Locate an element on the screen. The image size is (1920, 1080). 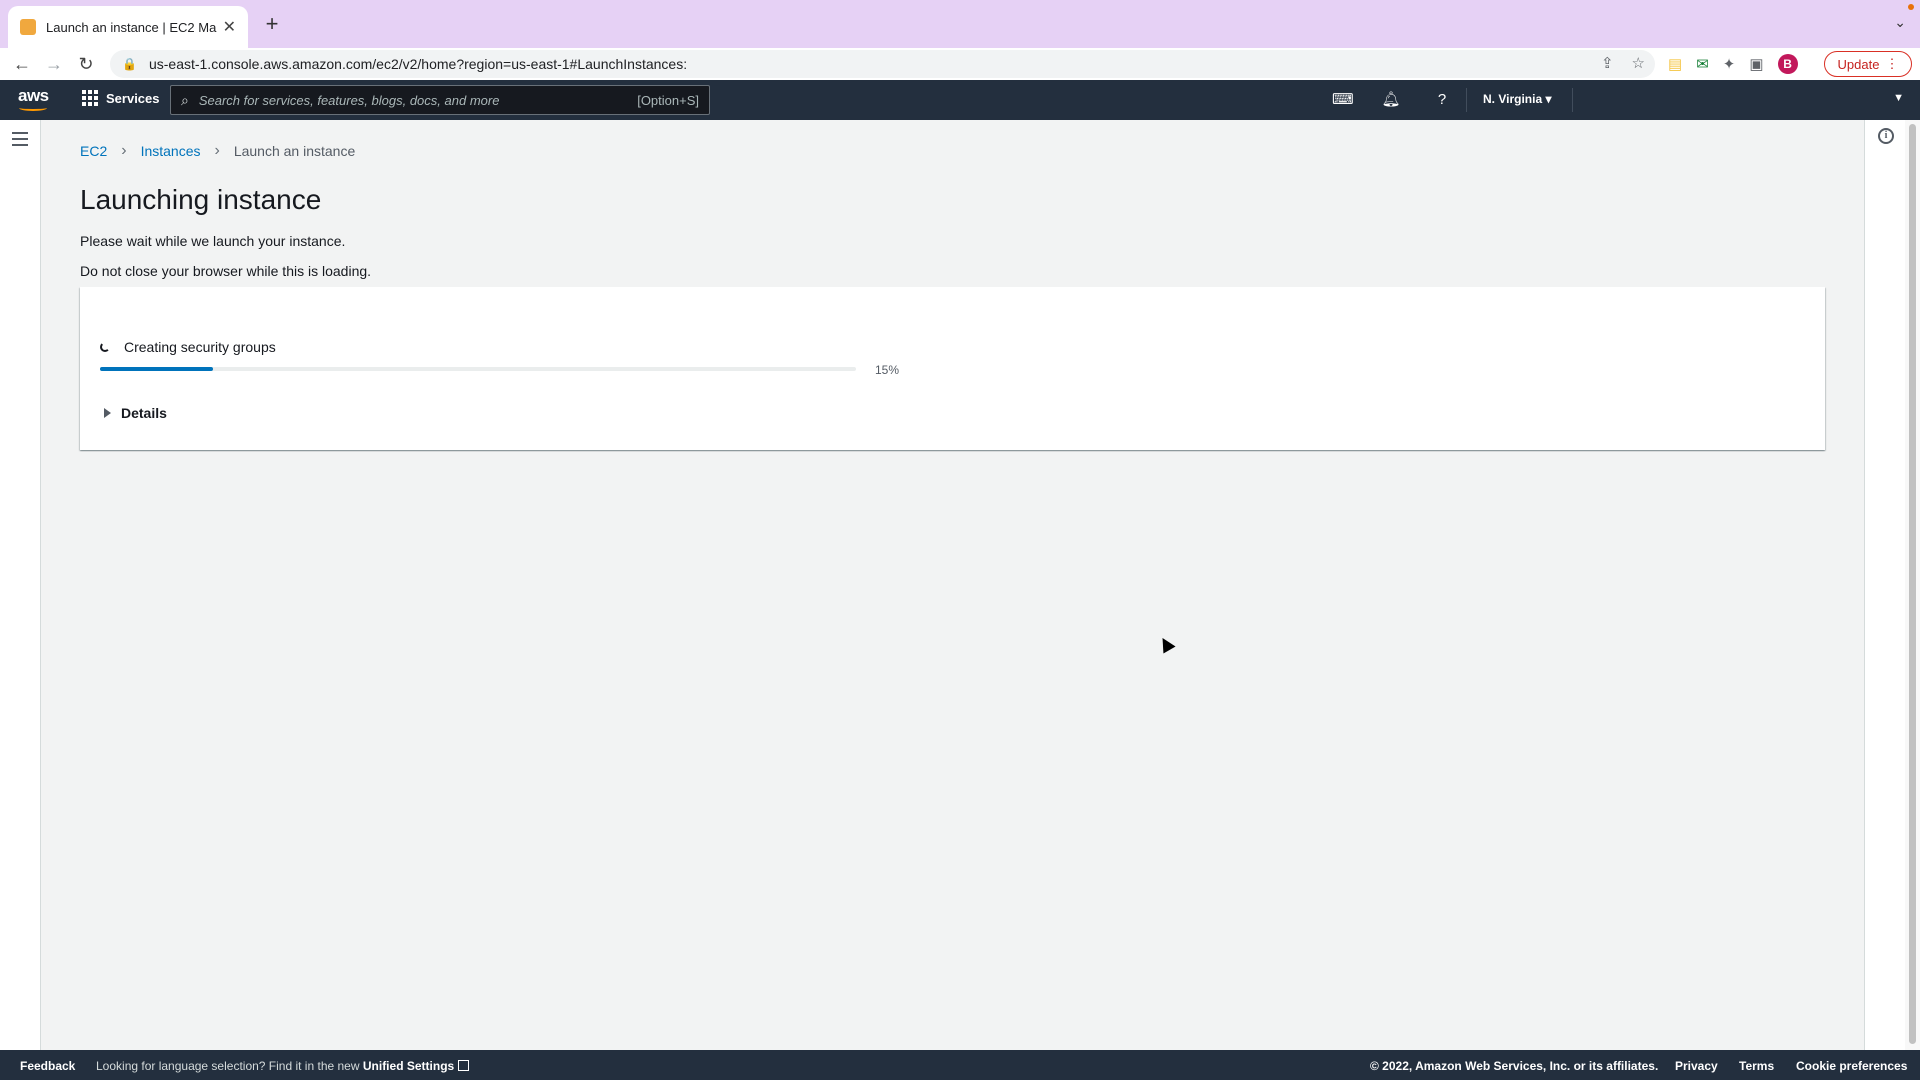
terms-link: Terms is located at coordinates (1756, 1066).